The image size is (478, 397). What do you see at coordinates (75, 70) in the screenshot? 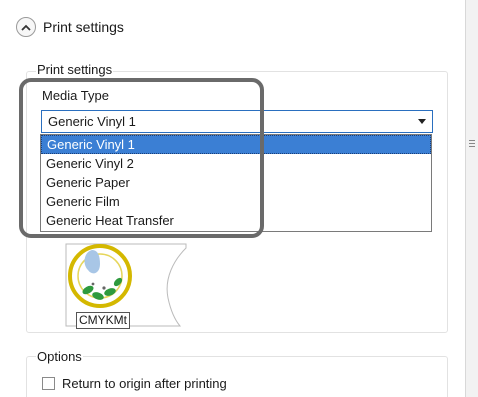
I see `panel-legend: Print settings` at bounding box center [75, 70].